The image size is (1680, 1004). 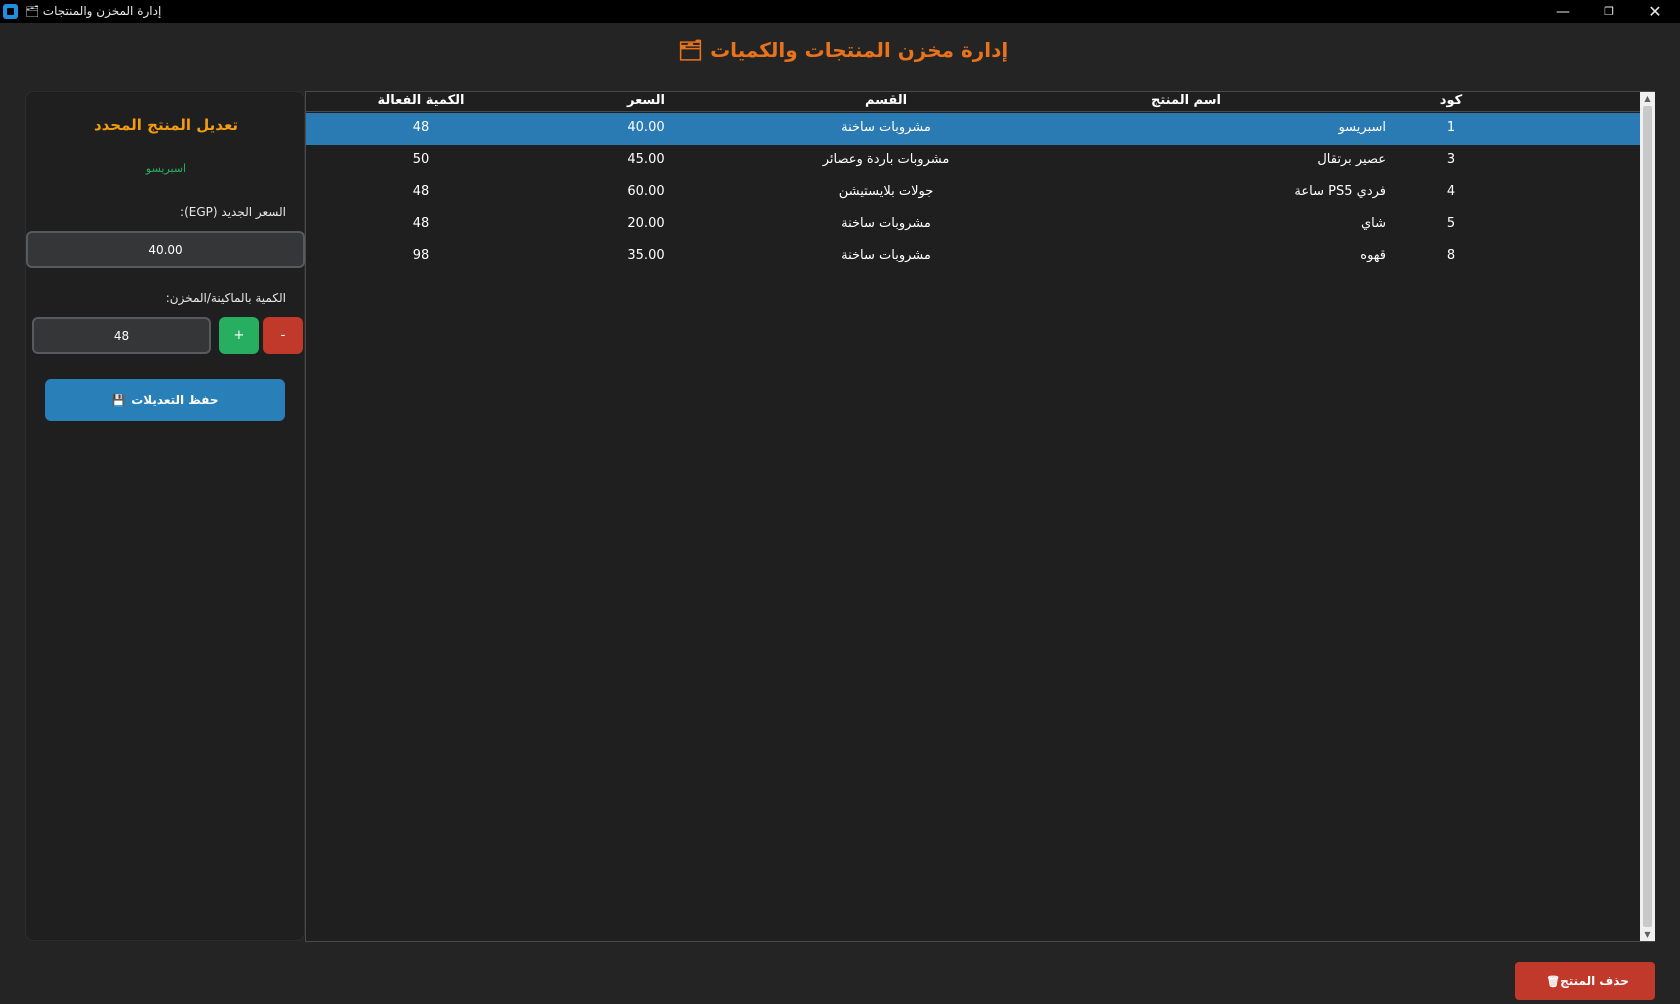 I want to click on cell-code: 1, so click(x=1451, y=127).